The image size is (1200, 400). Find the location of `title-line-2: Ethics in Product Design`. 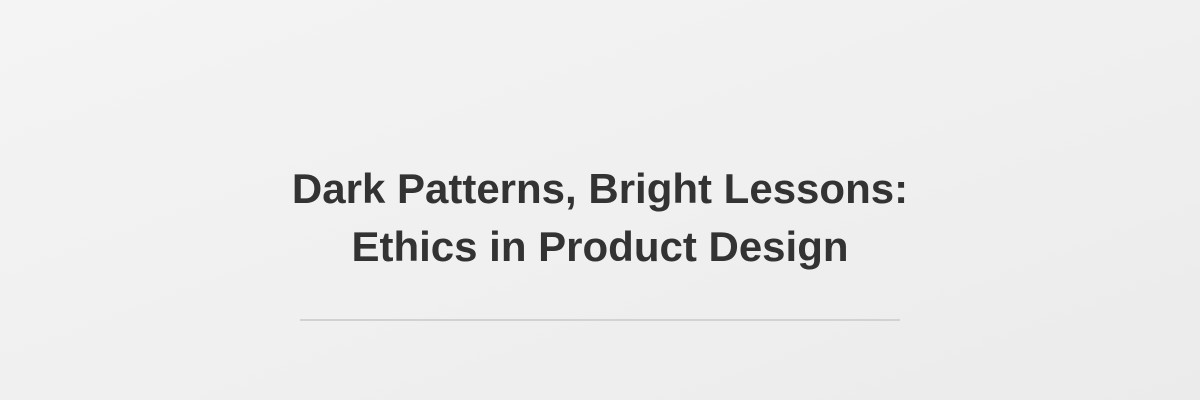

title-line-2: Ethics in Product Design is located at coordinates (600, 246).